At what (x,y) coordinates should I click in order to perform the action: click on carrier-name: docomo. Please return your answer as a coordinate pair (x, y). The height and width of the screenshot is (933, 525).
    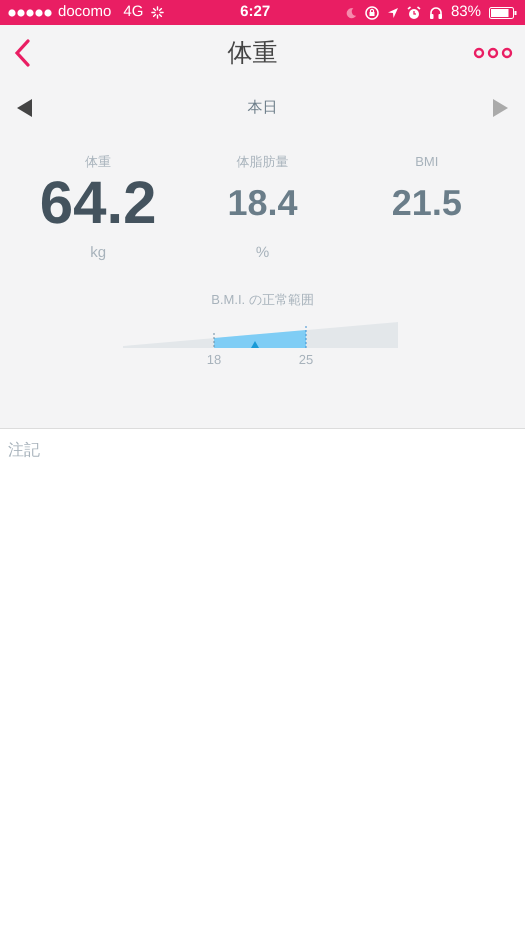
    Looking at the image, I should click on (85, 12).